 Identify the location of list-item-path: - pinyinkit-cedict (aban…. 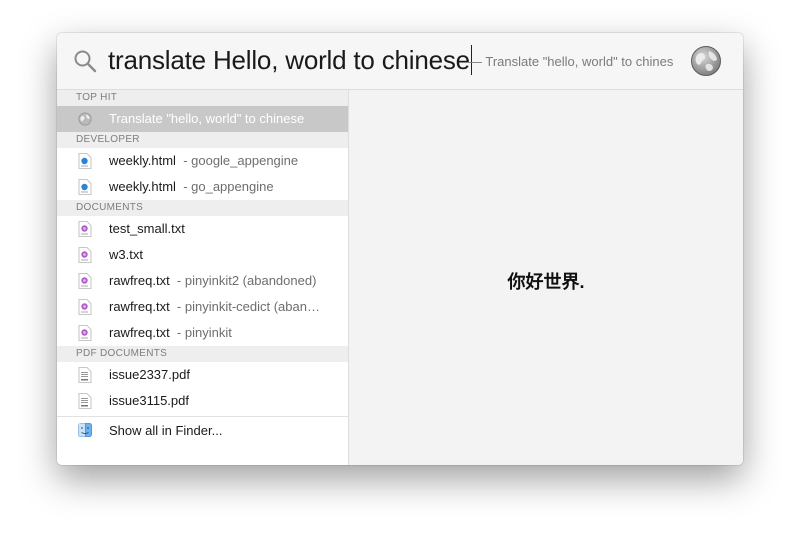
(248, 306).